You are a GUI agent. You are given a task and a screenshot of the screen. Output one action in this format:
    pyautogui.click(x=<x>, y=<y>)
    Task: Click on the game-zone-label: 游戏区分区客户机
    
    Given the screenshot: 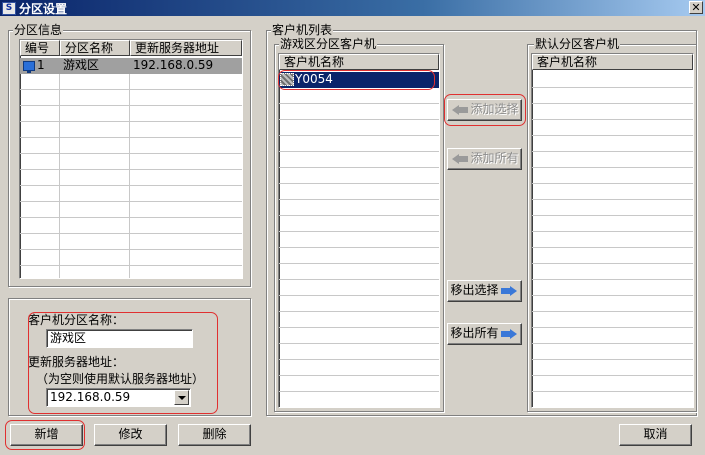 What is the action you would take?
    pyautogui.click(x=328, y=44)
    